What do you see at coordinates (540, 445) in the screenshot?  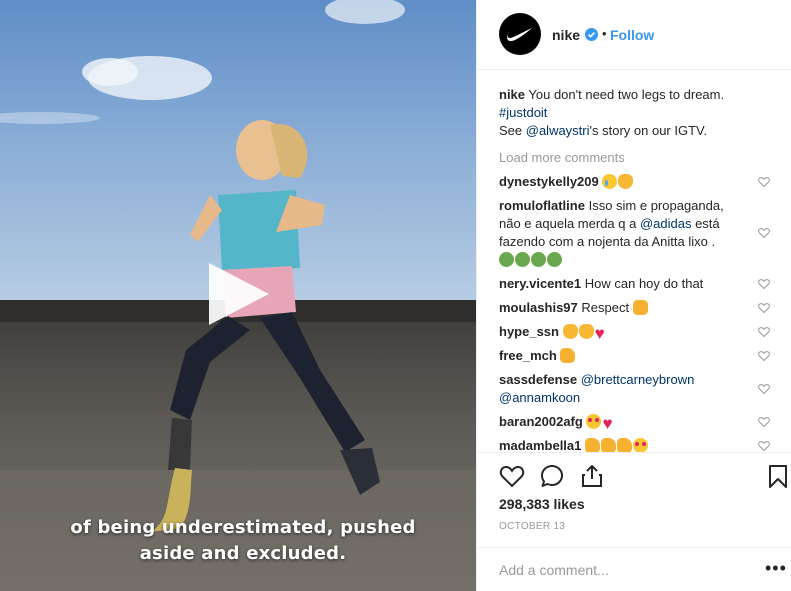 I see `comment-username: madambella1` at bounding box center [540, 445].